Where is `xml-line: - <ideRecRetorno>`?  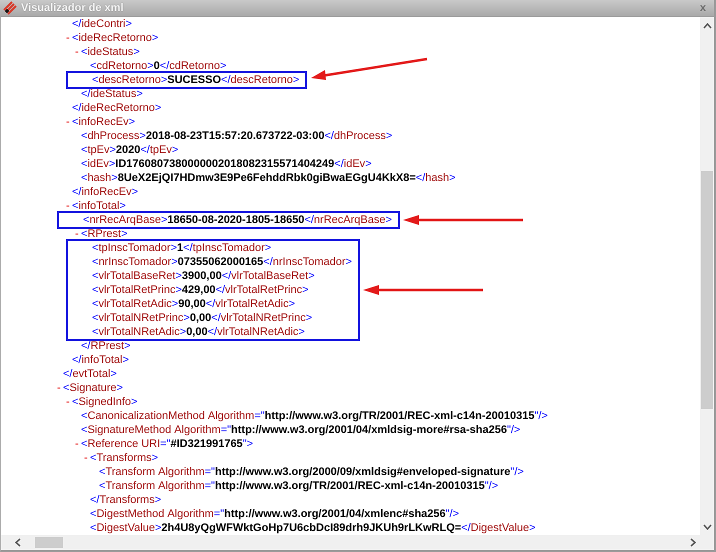 xml-line: - <ideRecRetorno> is located at coordinates (112, 38).